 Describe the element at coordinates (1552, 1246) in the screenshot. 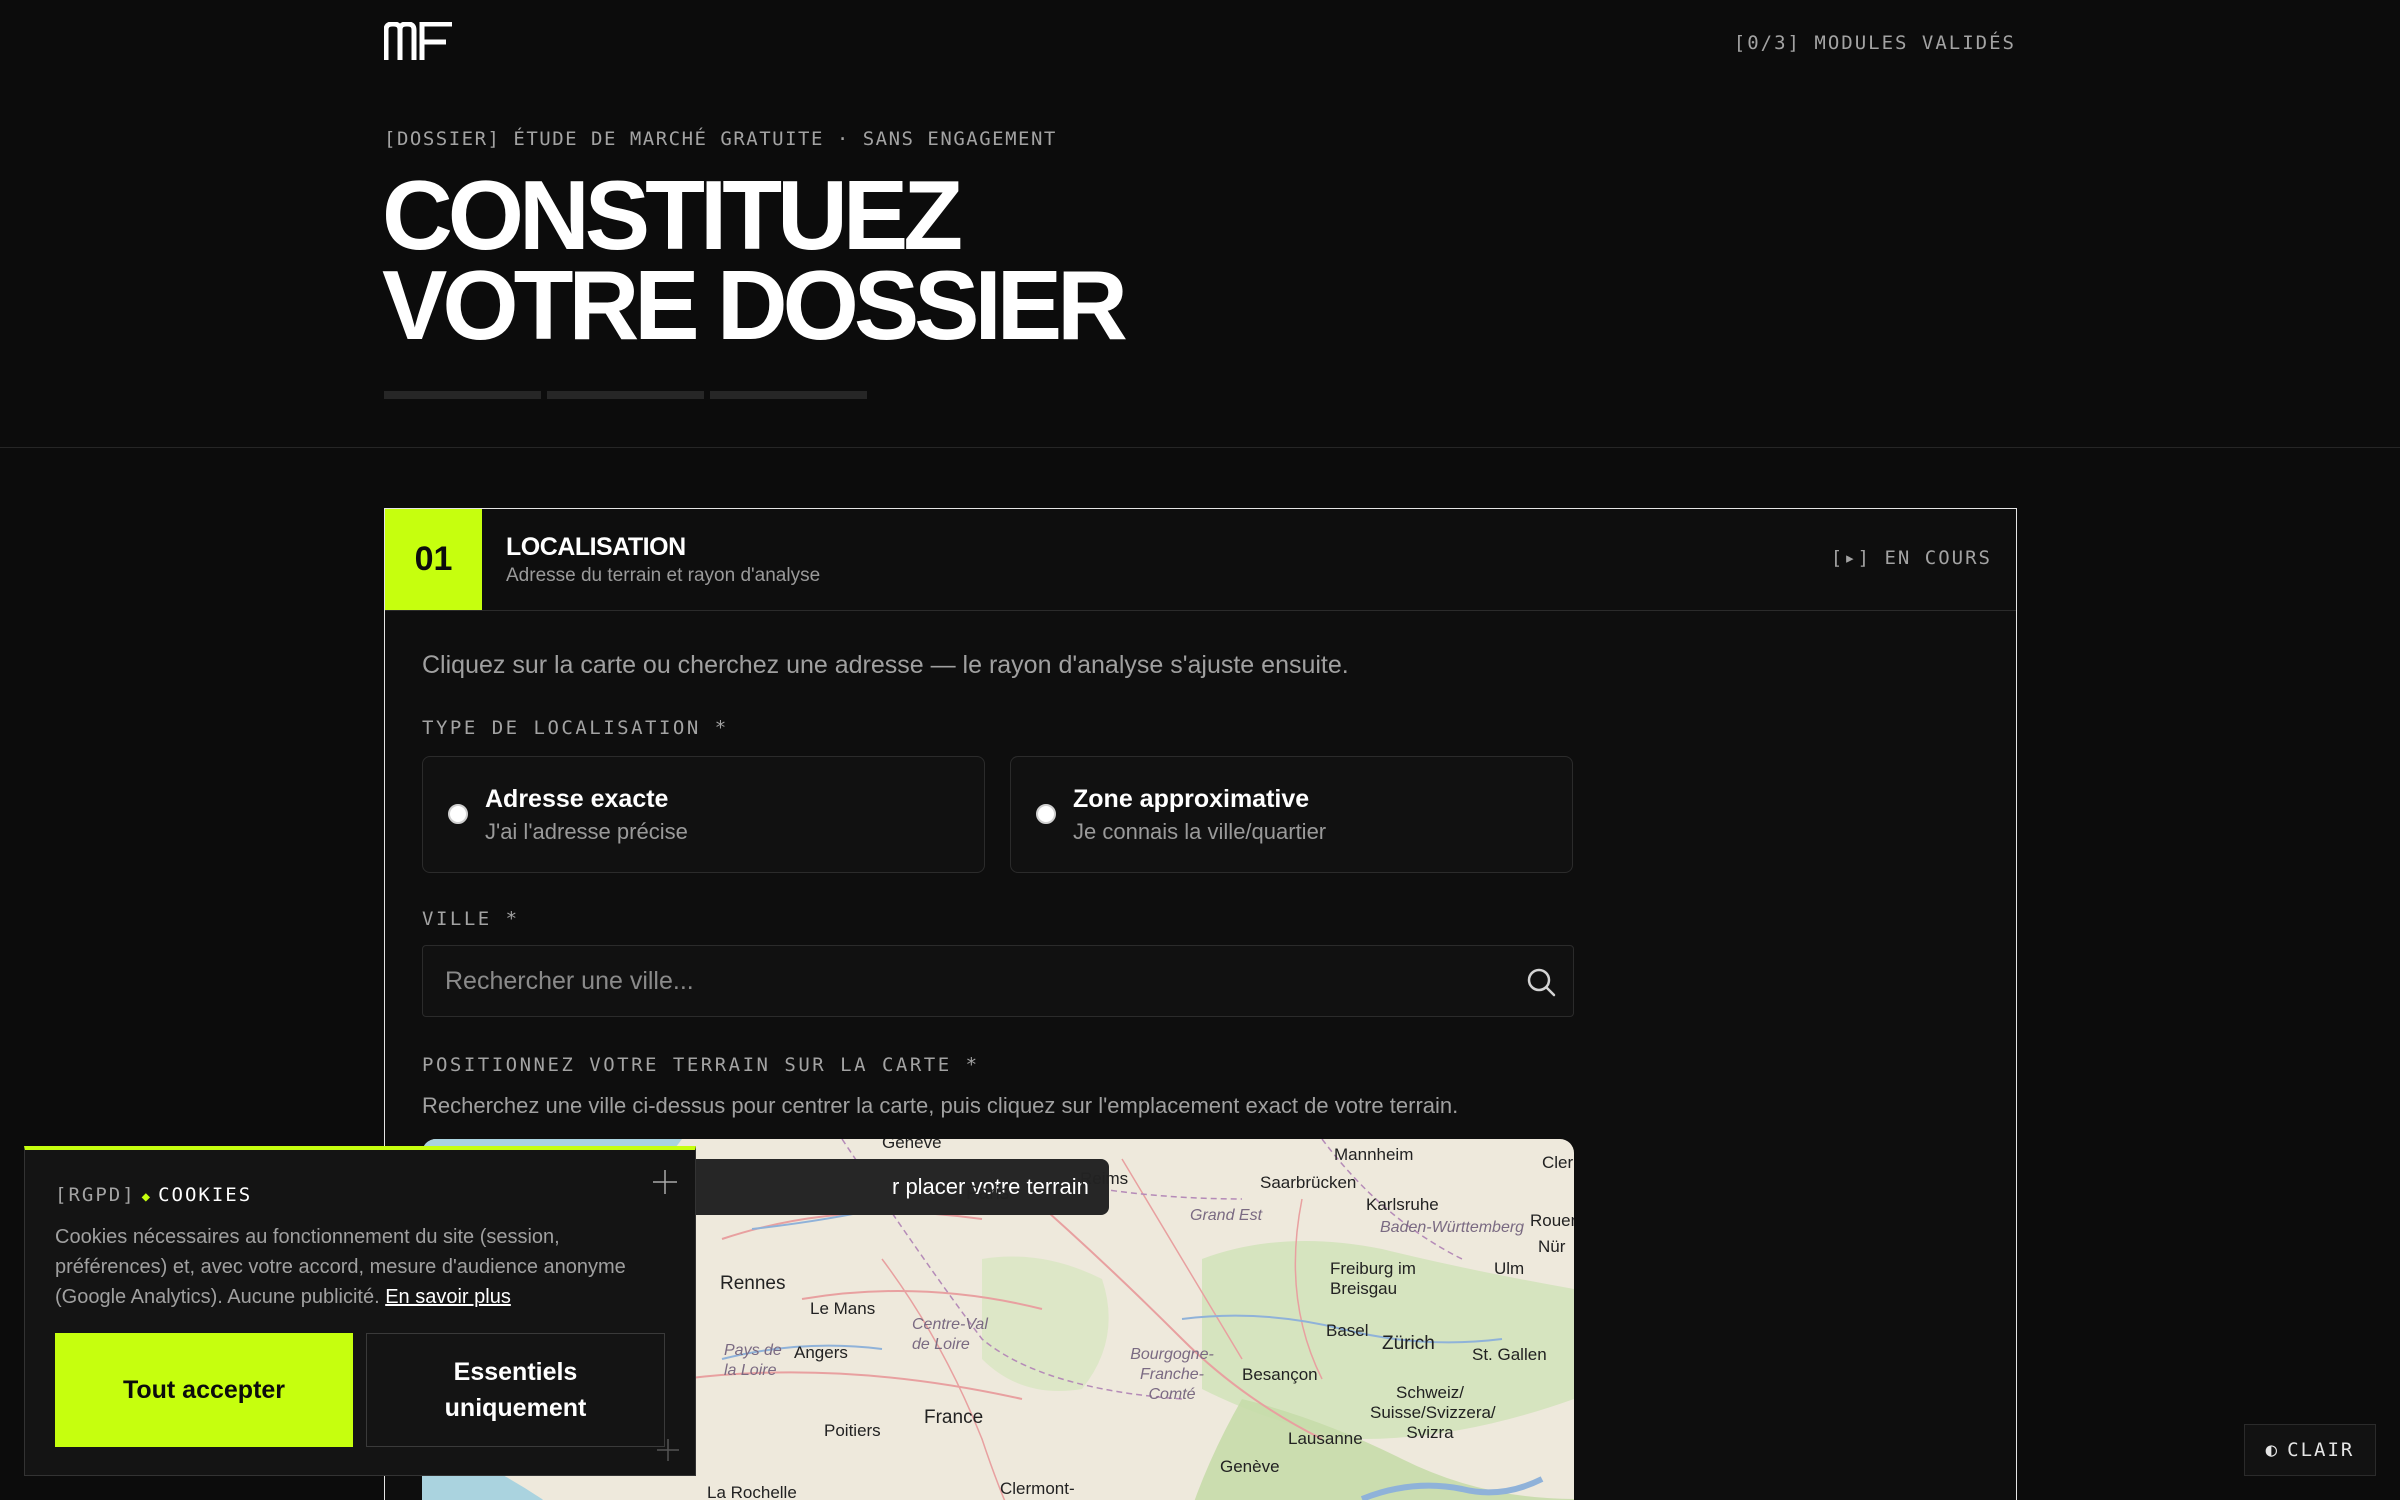

I see `map-city-label: Nür` at that location.